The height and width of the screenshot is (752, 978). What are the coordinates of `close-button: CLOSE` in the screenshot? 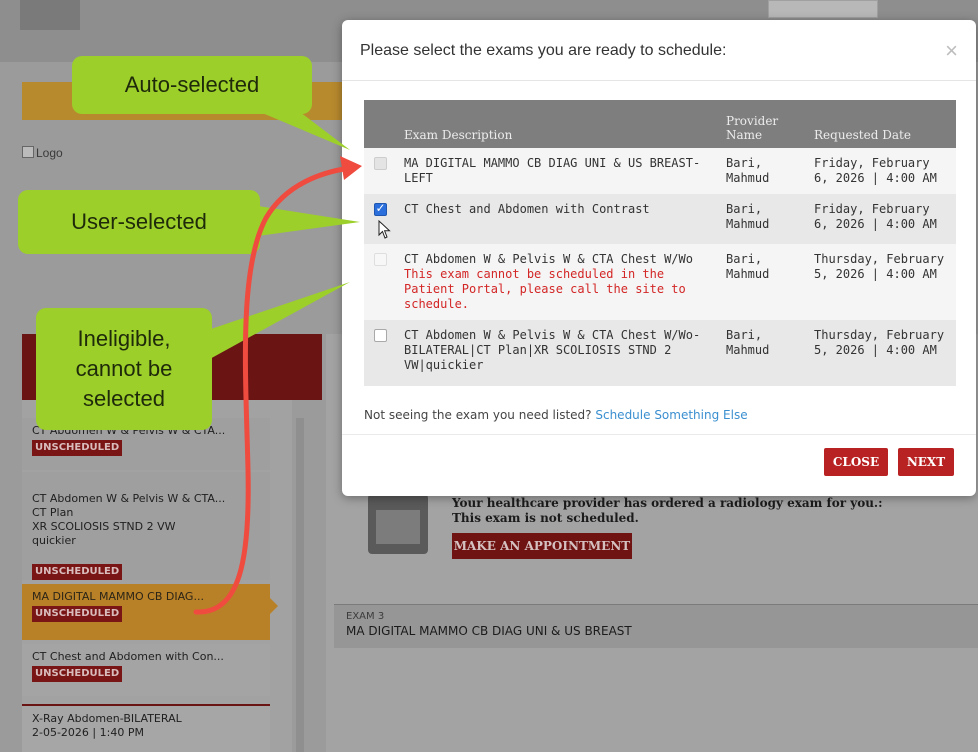 It's located at (856, 462).